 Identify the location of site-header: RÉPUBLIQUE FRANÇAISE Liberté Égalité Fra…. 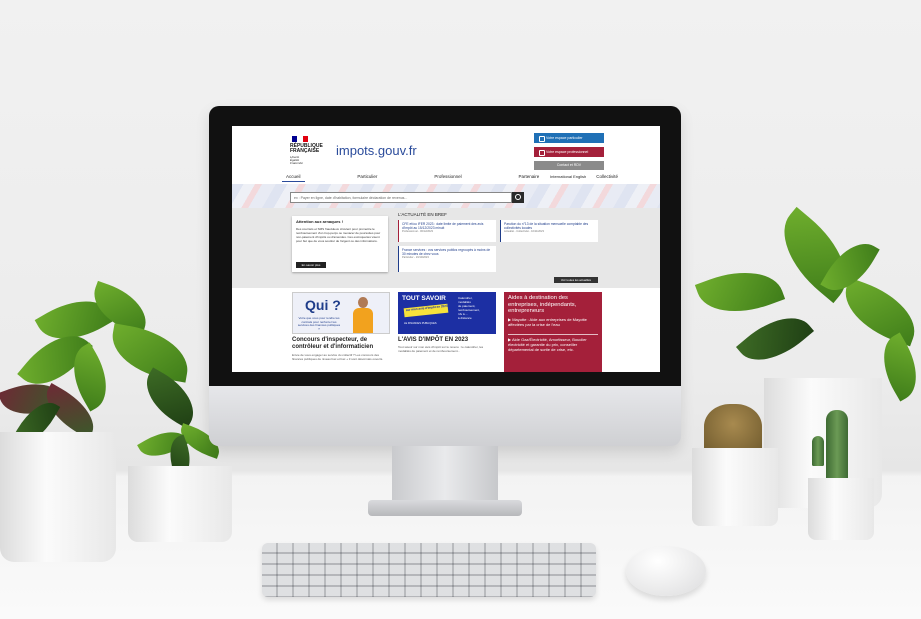
(446, 150).